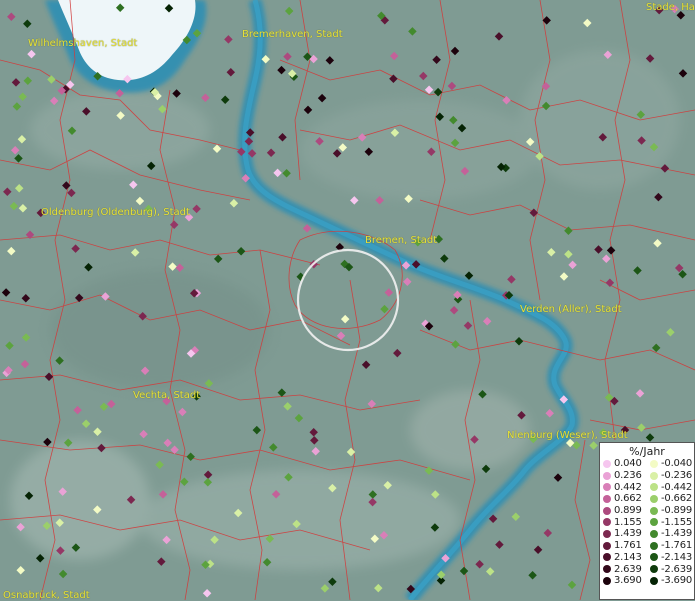 The height and width of the screenshot is (601, 695). I want to click on legend-entry-negative: -0.236, so click(670, 475).